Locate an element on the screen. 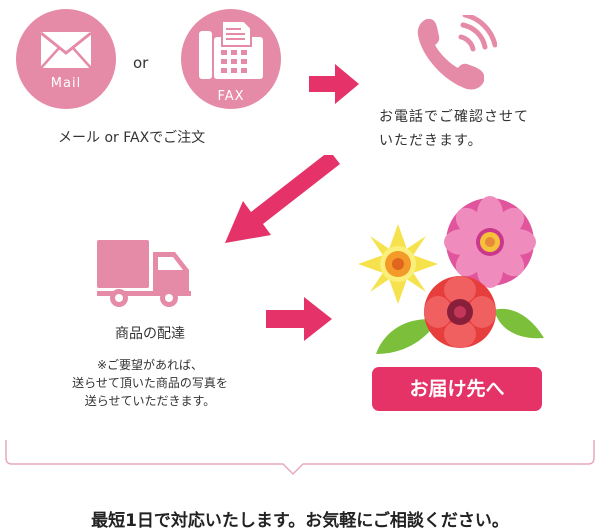 Image resolution: width=600 pixels, height=531 pixels. fax-circle: FAX is located at coordinates (231, 59).